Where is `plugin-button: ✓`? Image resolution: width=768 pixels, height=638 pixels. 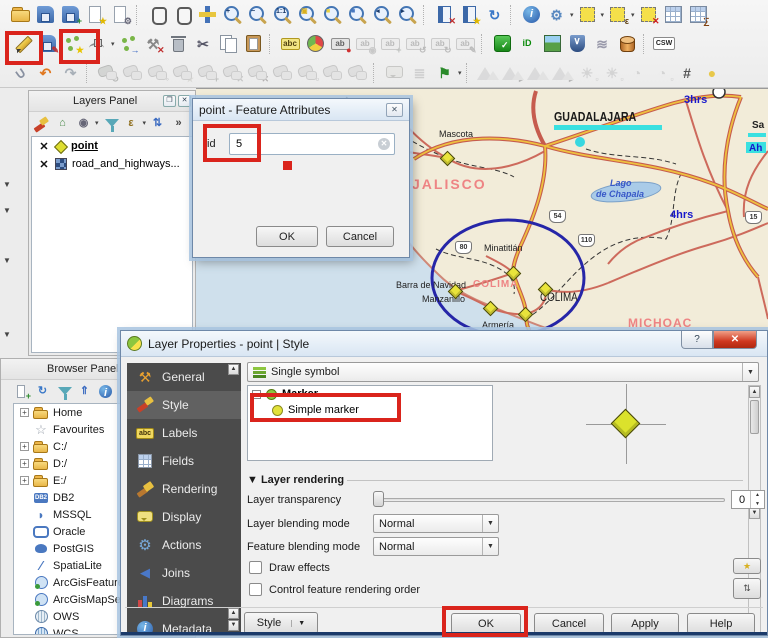
plugin-button: ✓ is located at coordinates (502, 43).